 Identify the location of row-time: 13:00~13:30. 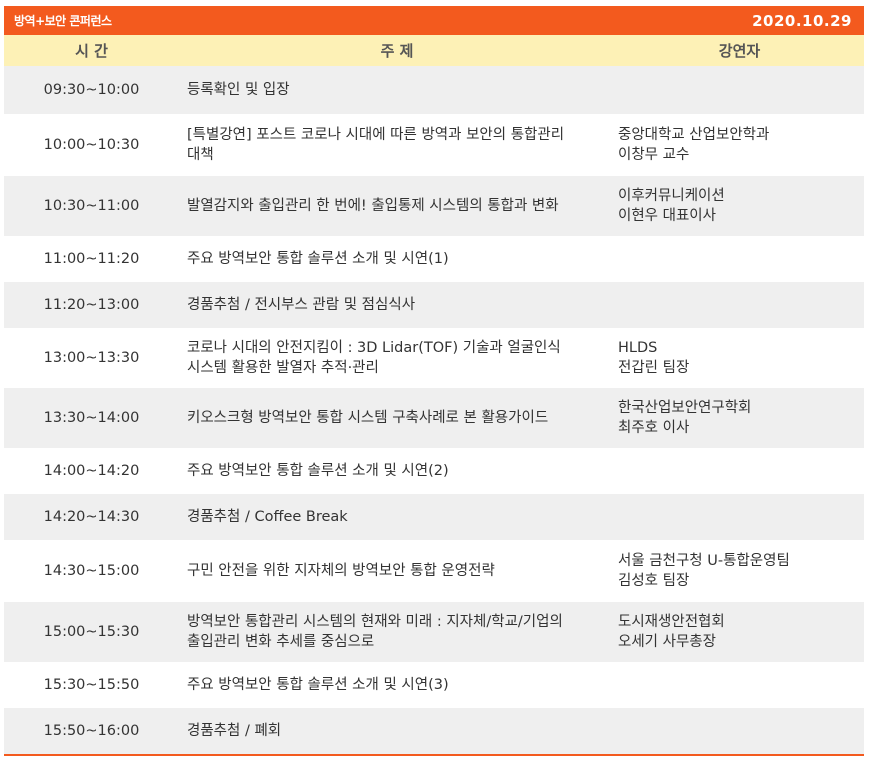
(91, 358).